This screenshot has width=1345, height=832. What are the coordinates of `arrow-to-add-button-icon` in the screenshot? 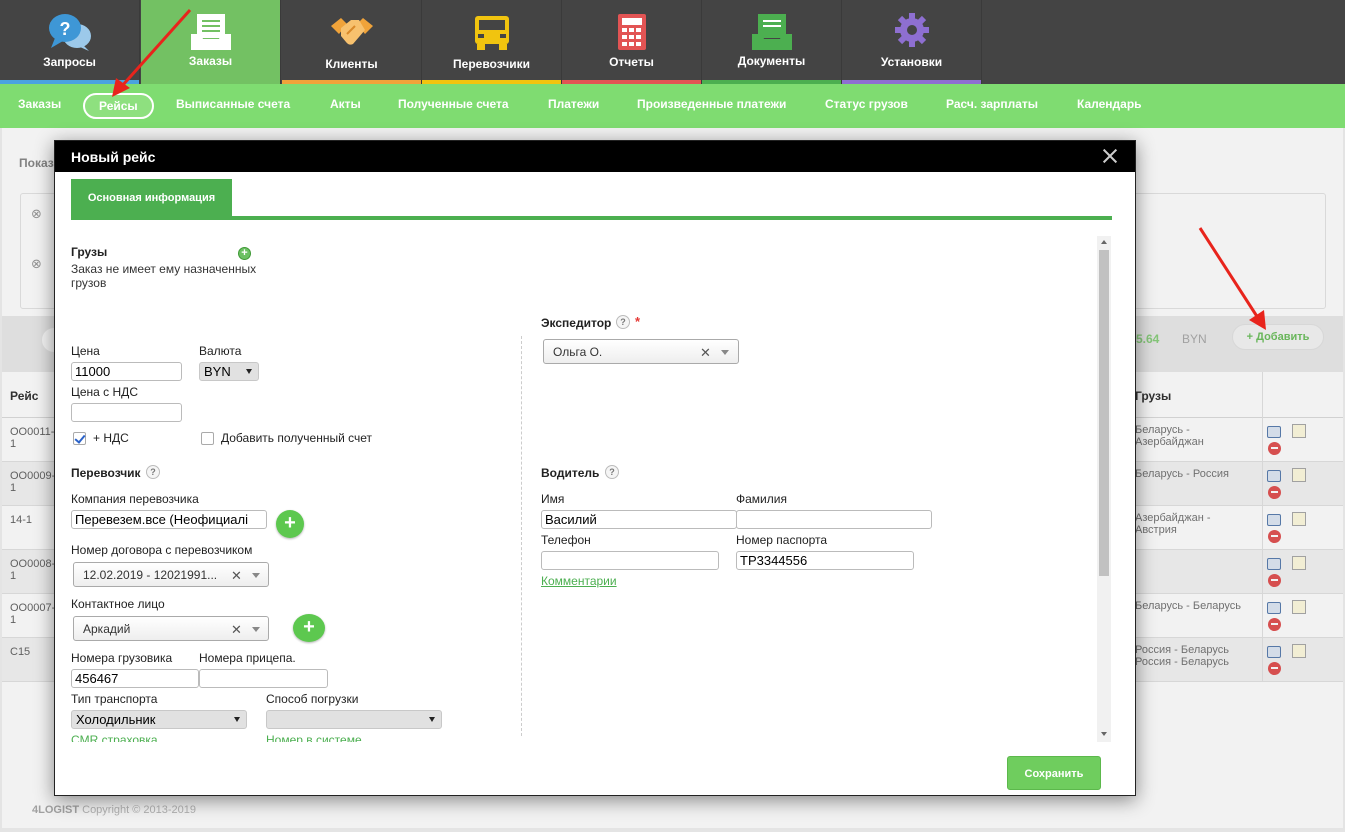 It's located at (1232, 278).